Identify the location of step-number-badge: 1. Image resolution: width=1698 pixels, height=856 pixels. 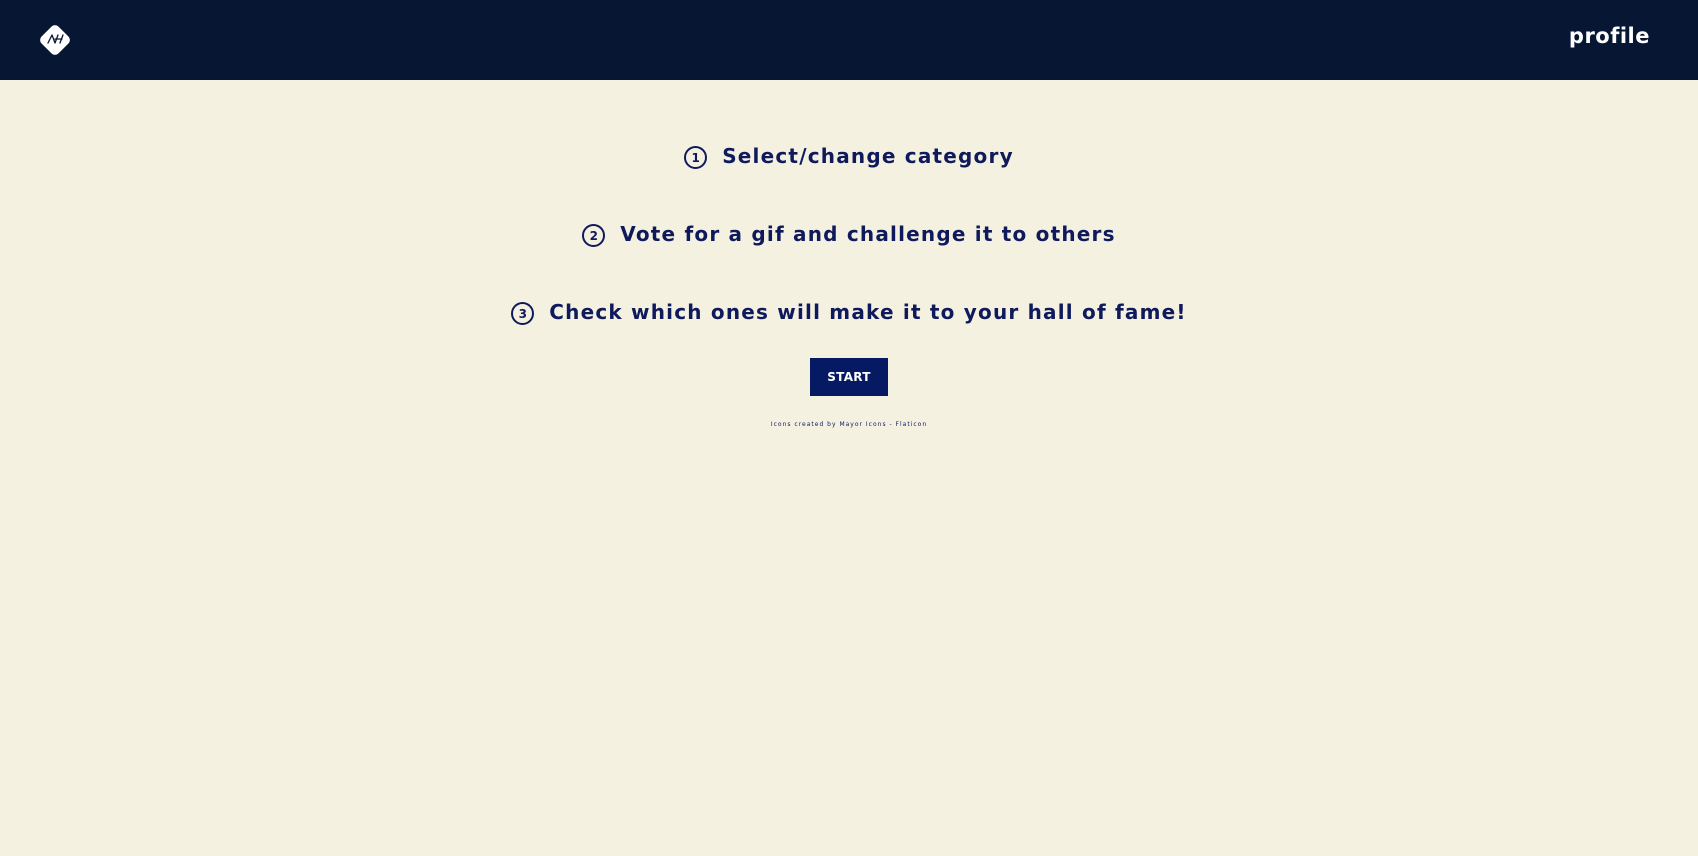
(696, 157).